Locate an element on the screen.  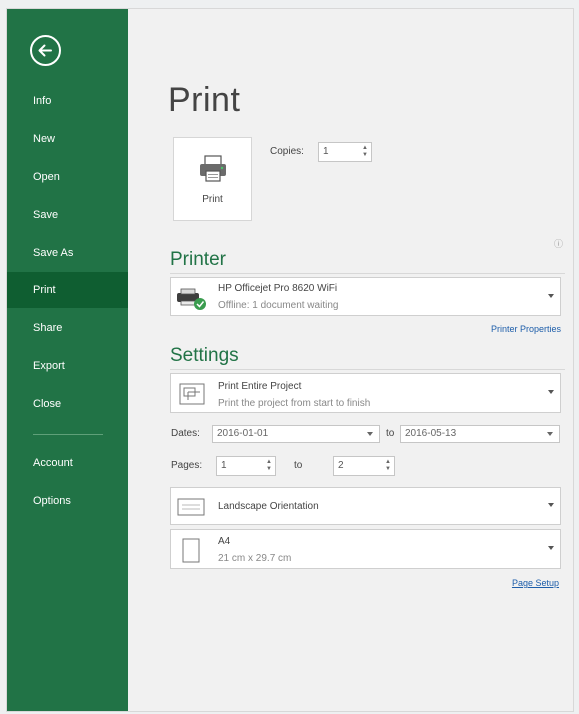
date-from-value: 2016-01-01 is located at coordinates (243, 433).